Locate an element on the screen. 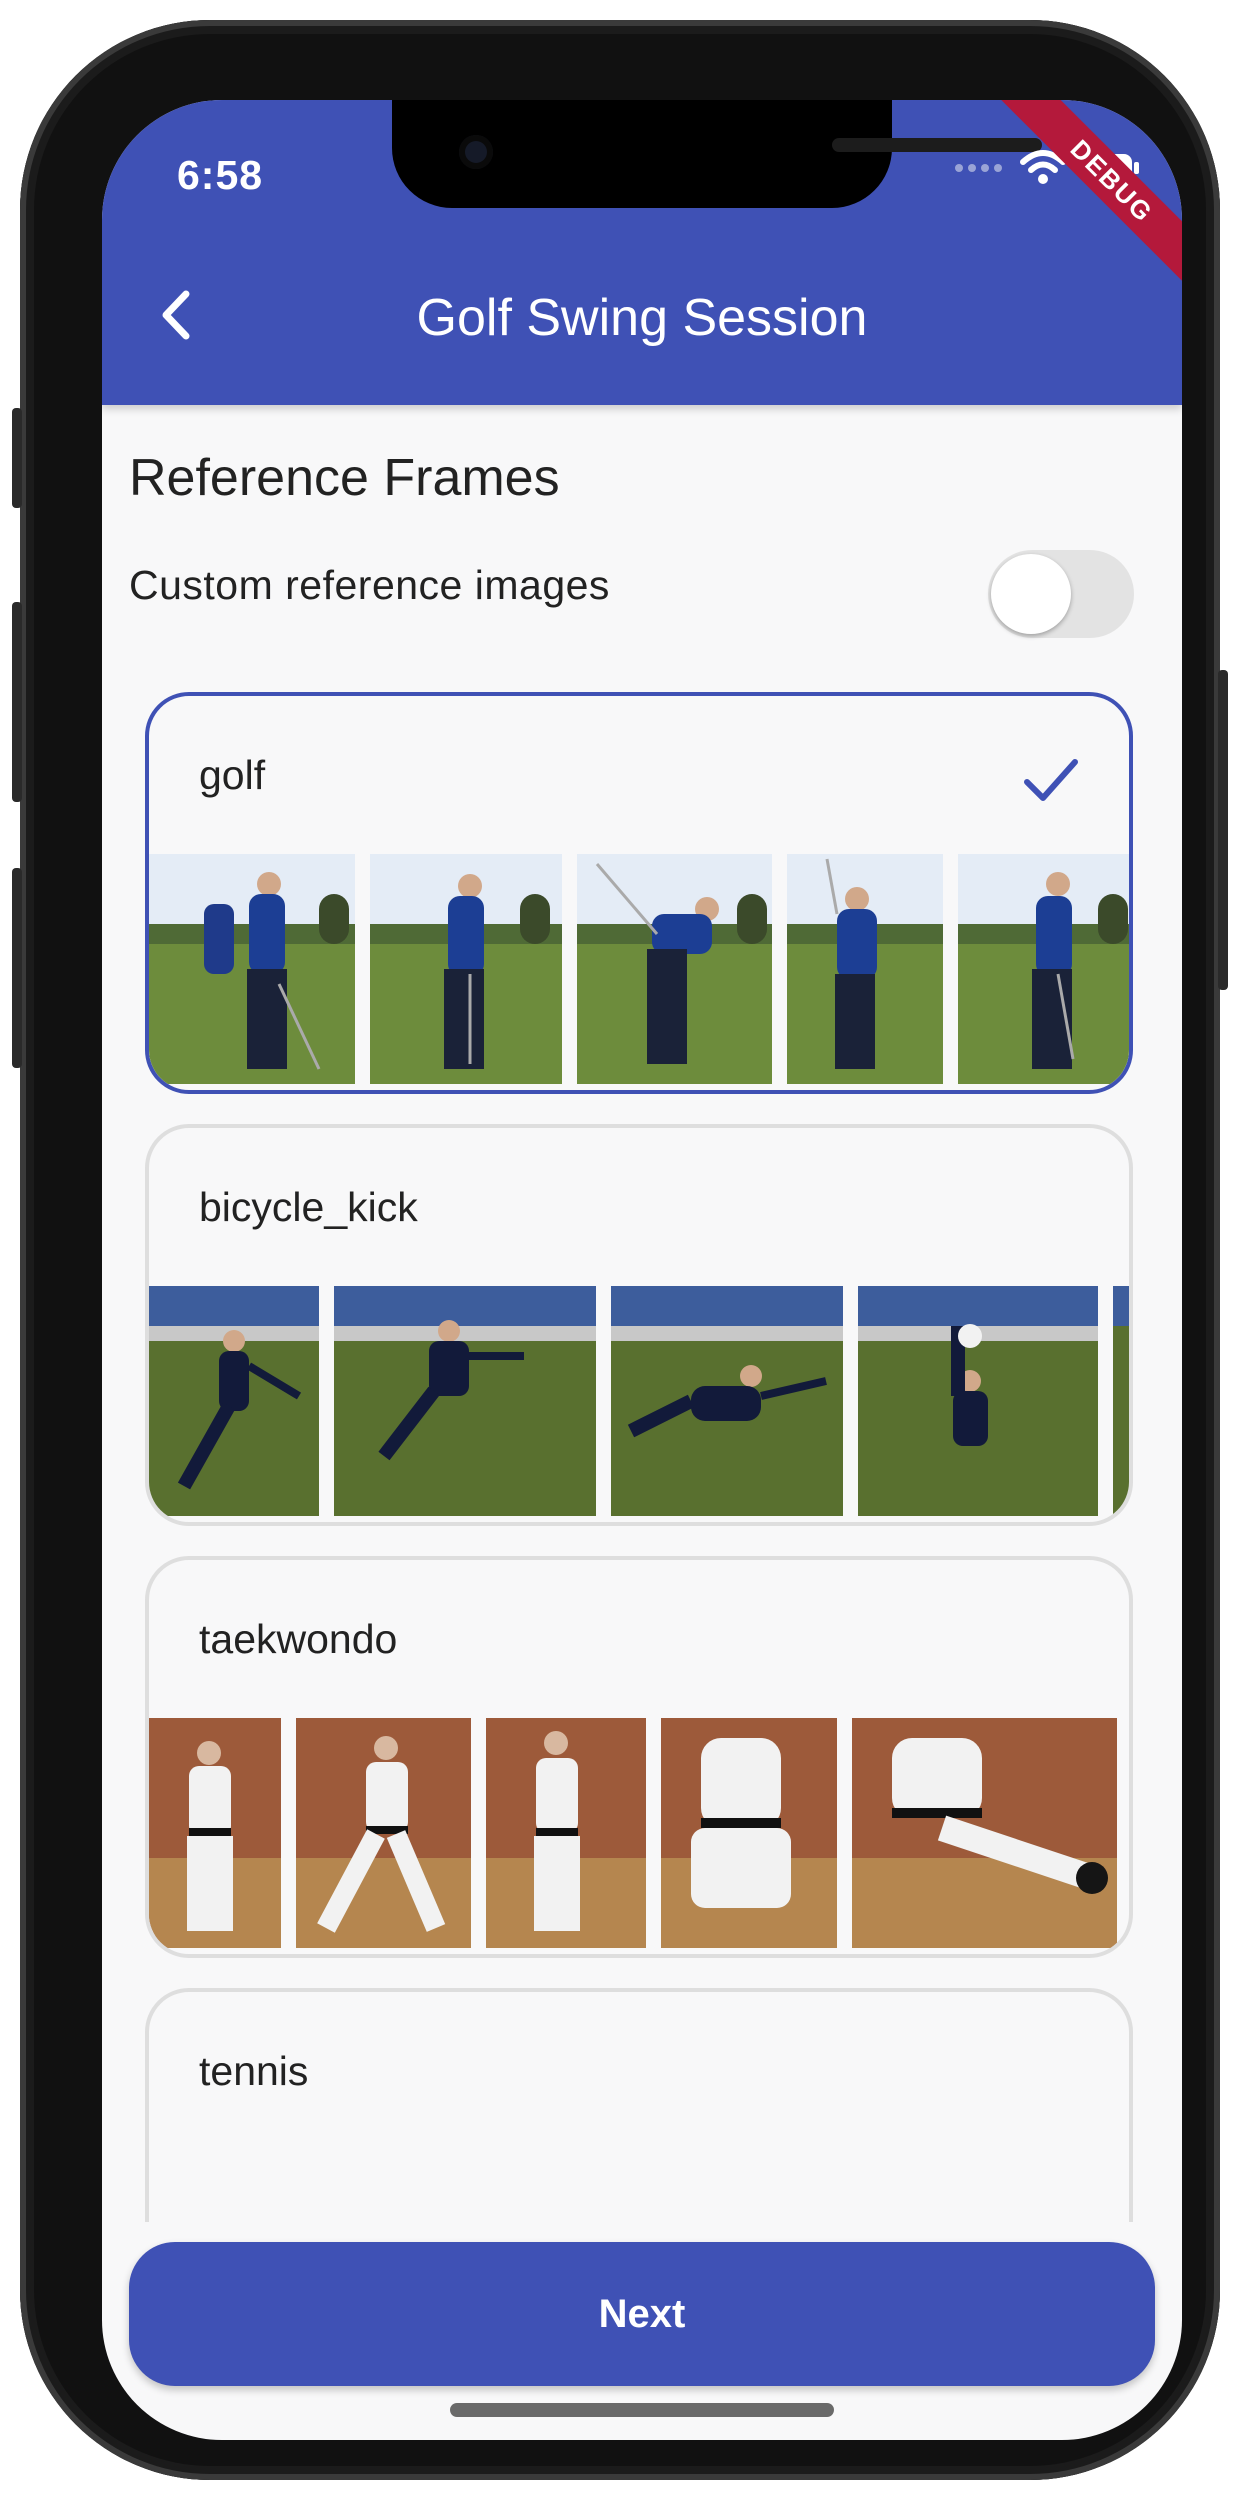 The width and height of the screenshot is (1240, 2500). reference-card-golf: golf is located at coordinates (639, 893).